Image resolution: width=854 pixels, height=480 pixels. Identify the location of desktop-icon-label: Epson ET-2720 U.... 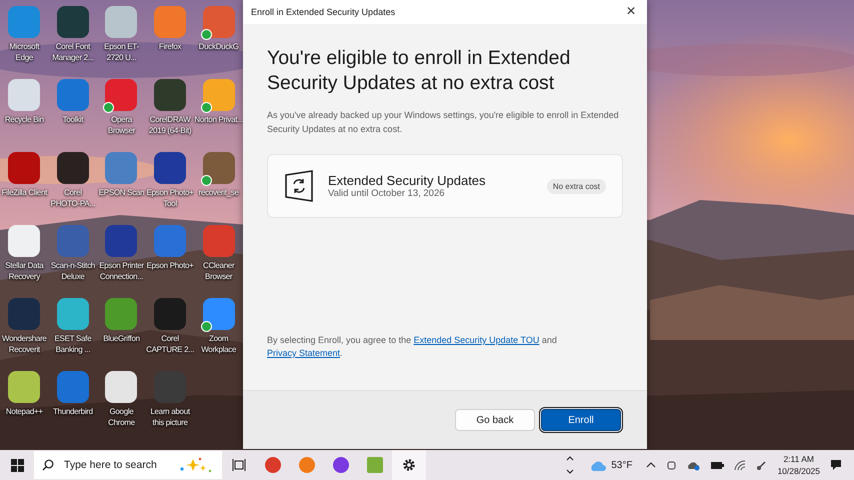
(121, 52).